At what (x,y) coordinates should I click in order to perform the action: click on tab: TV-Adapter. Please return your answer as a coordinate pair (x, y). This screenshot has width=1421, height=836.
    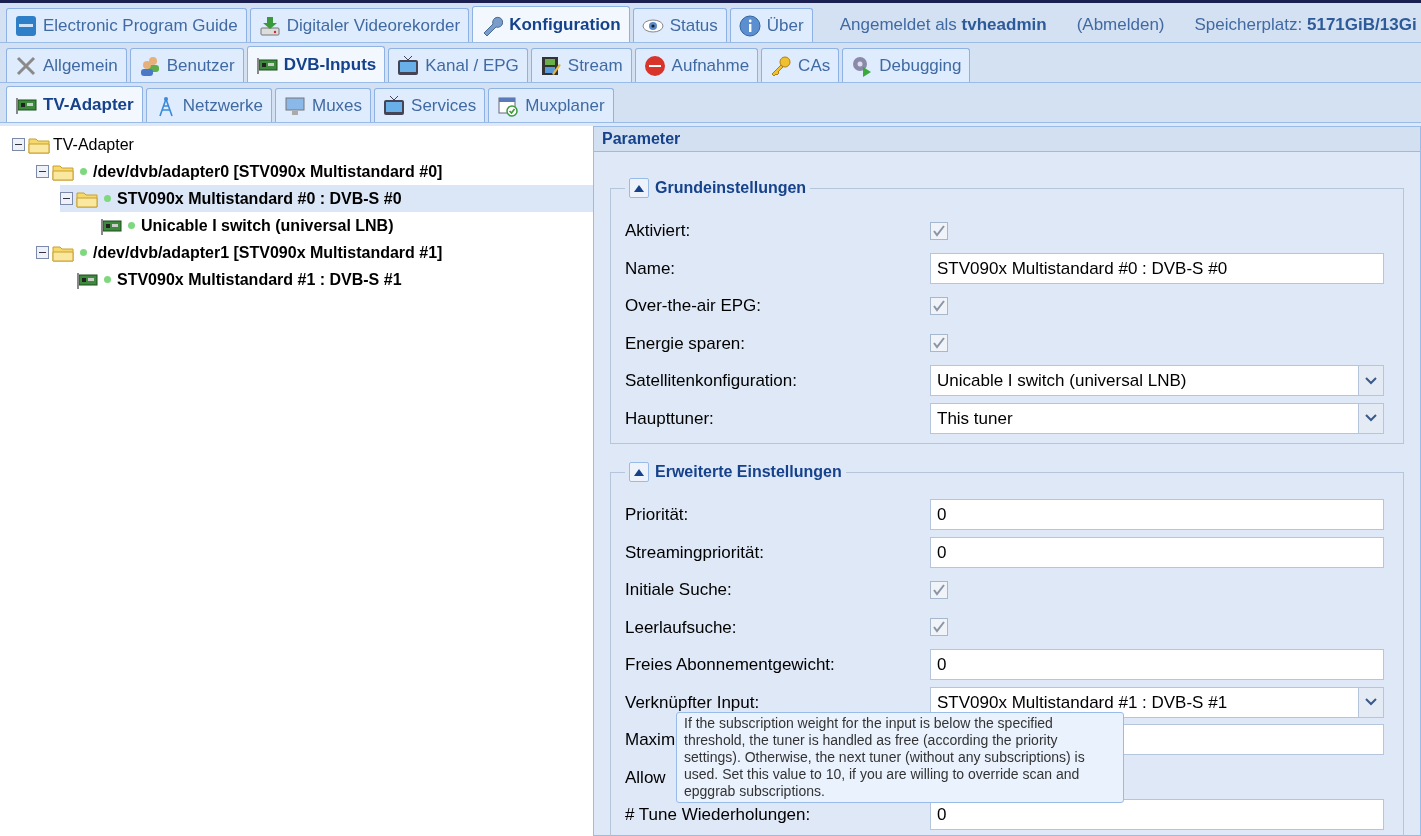
    Looking at the image, I should click on (74, 104).